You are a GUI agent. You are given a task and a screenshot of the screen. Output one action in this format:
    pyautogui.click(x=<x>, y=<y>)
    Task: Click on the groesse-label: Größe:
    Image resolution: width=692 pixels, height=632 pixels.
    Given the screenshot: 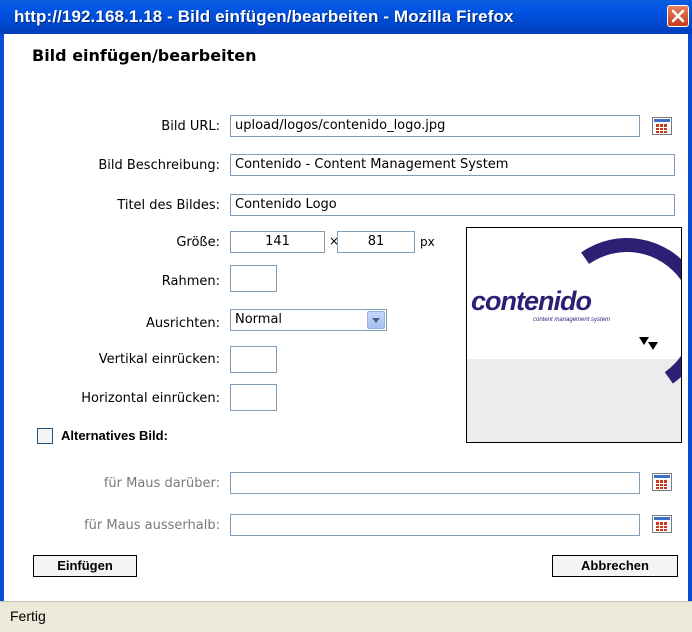 What is the action you would take?
    pyautogui.click(x=198, y=242)
    